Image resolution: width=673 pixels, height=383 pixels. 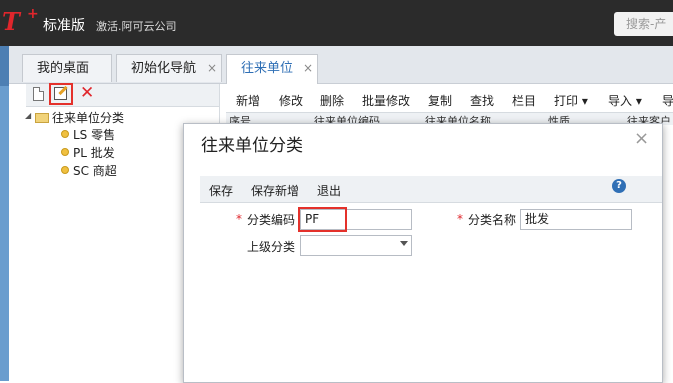 What do you see at coordinates (4, 213) in the screenshot?
I see `side-strip` at bounding box center [4, 213].